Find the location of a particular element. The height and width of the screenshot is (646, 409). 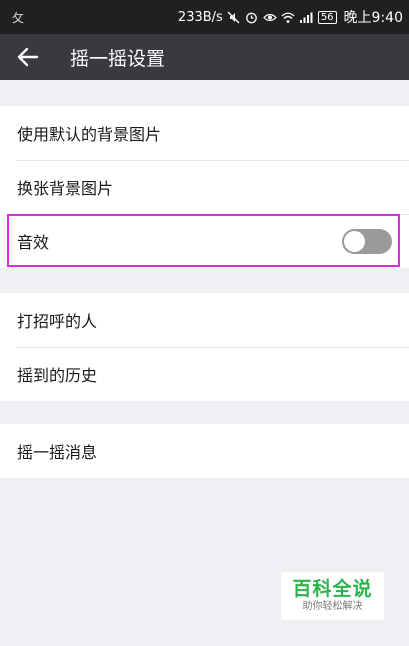

greeting-people-item: 打招呼的人 is located at coordinates (204, 320).